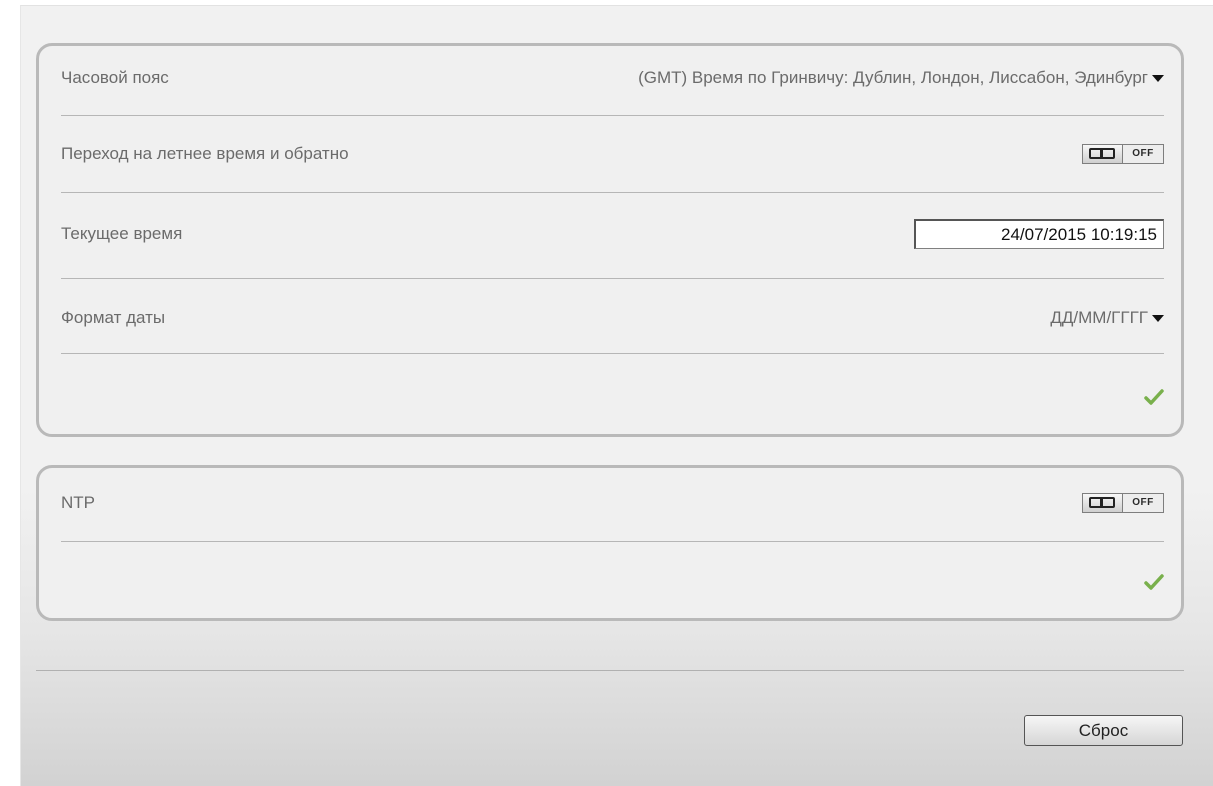  I want to click on current-time-input, so click(1039, 234).